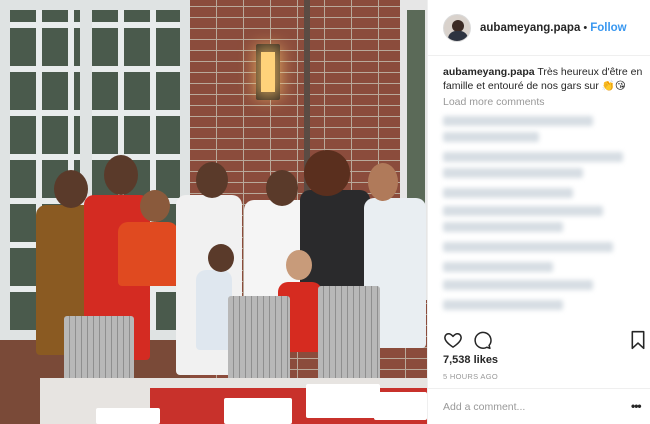  What do you see at coordinates (470, 360) in the screenshot?
I see `likes-count: 7,538 likes` at bounding box center [470, 360].